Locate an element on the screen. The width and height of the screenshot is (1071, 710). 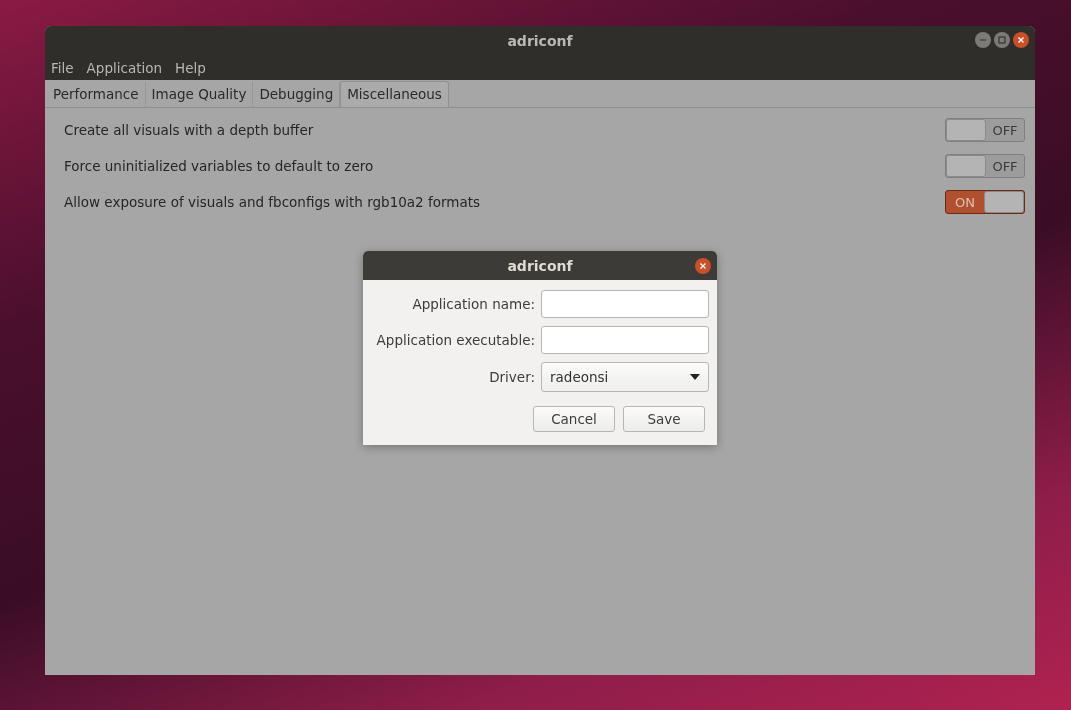
menu-item: File is located at coordinates (62, 67).